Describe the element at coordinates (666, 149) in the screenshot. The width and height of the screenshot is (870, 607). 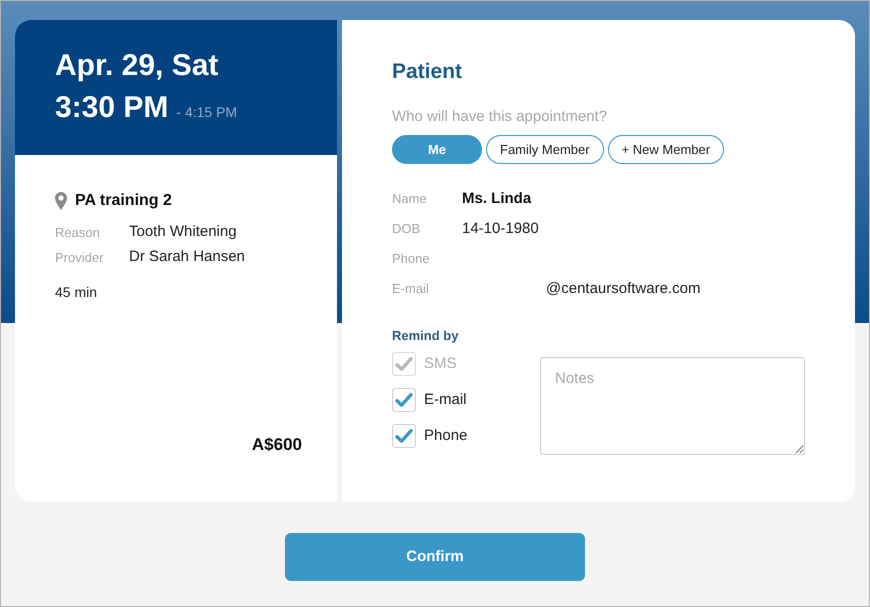
I see `patient-choice-button: + New Member` at that location.